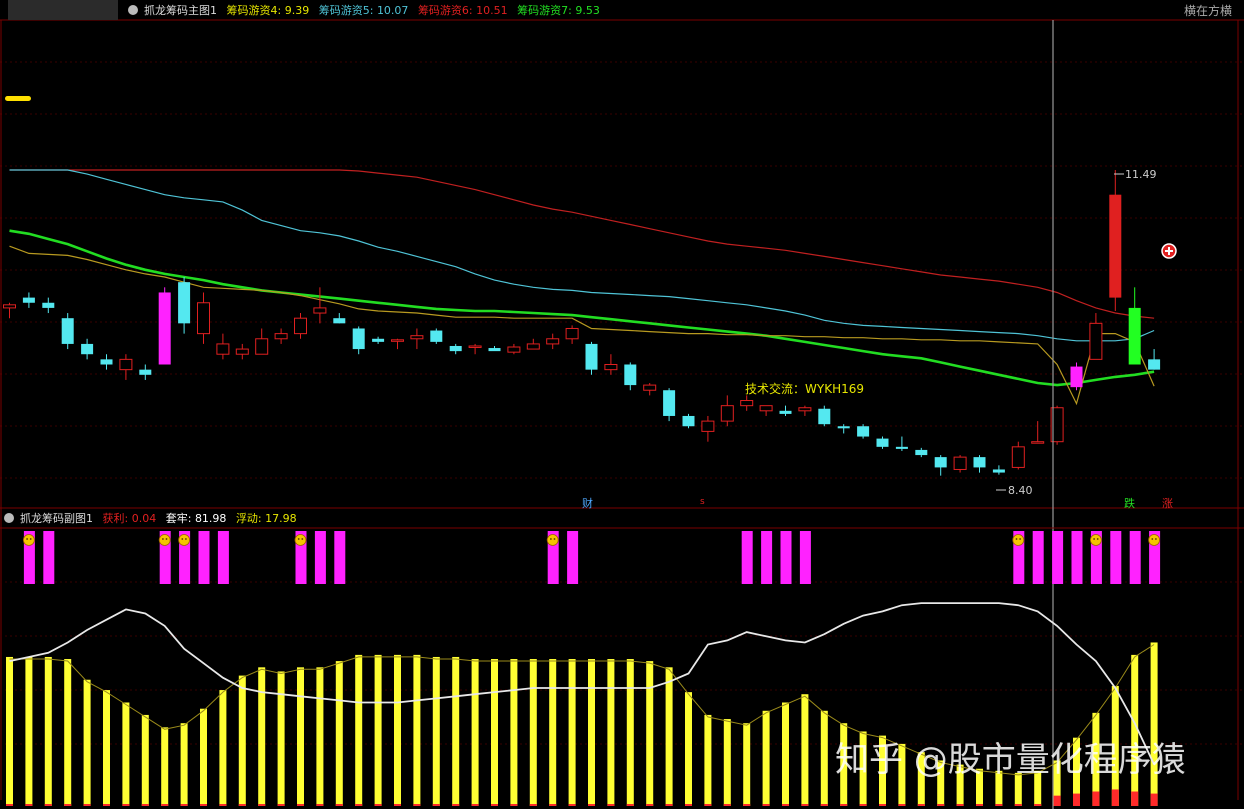  What do you see at coordinates (180, 10) in the screenshot?
I see `main-panel-title: 抓龙筹码主图1` at bounding box center [180, 10].